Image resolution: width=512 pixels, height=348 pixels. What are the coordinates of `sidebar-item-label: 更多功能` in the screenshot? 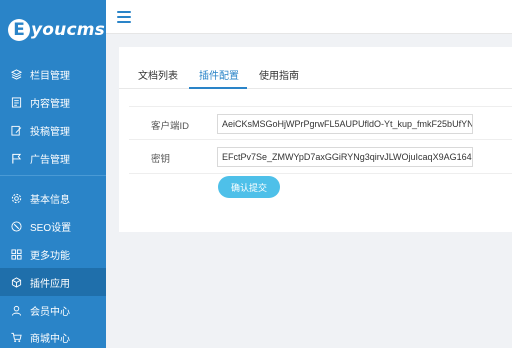 It's located at (50, 256).